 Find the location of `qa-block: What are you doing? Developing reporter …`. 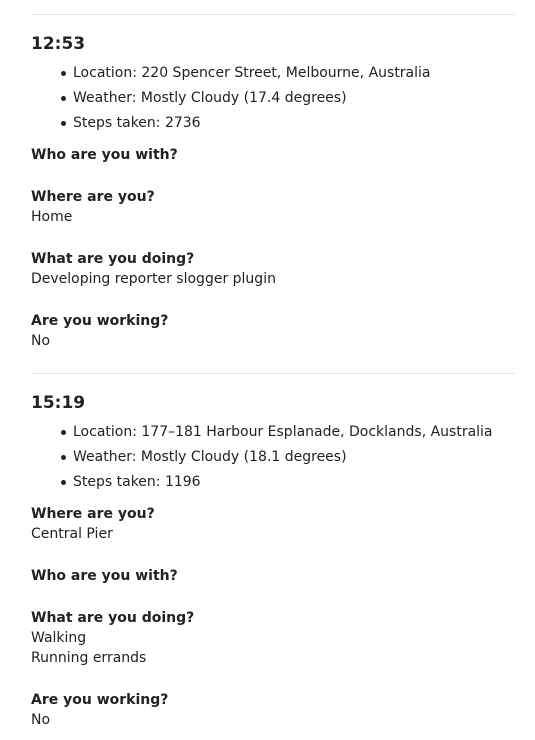

qa-block: What are you doing? Developing reporter … is located at coordinates (271, 269).